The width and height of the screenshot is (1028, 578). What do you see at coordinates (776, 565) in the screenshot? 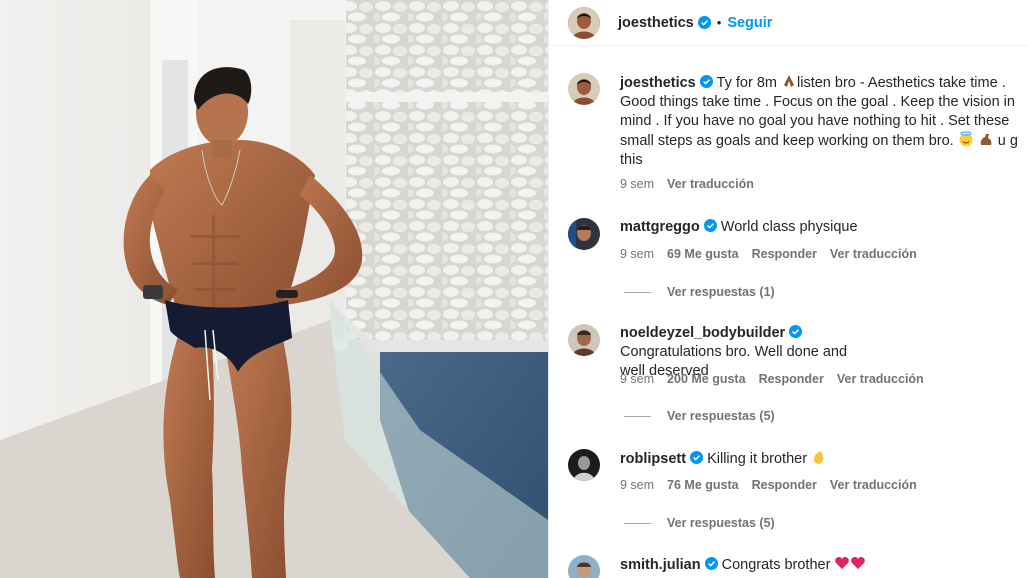
I see `comment-body: Congrats brother` at bounding box center [776, 565].